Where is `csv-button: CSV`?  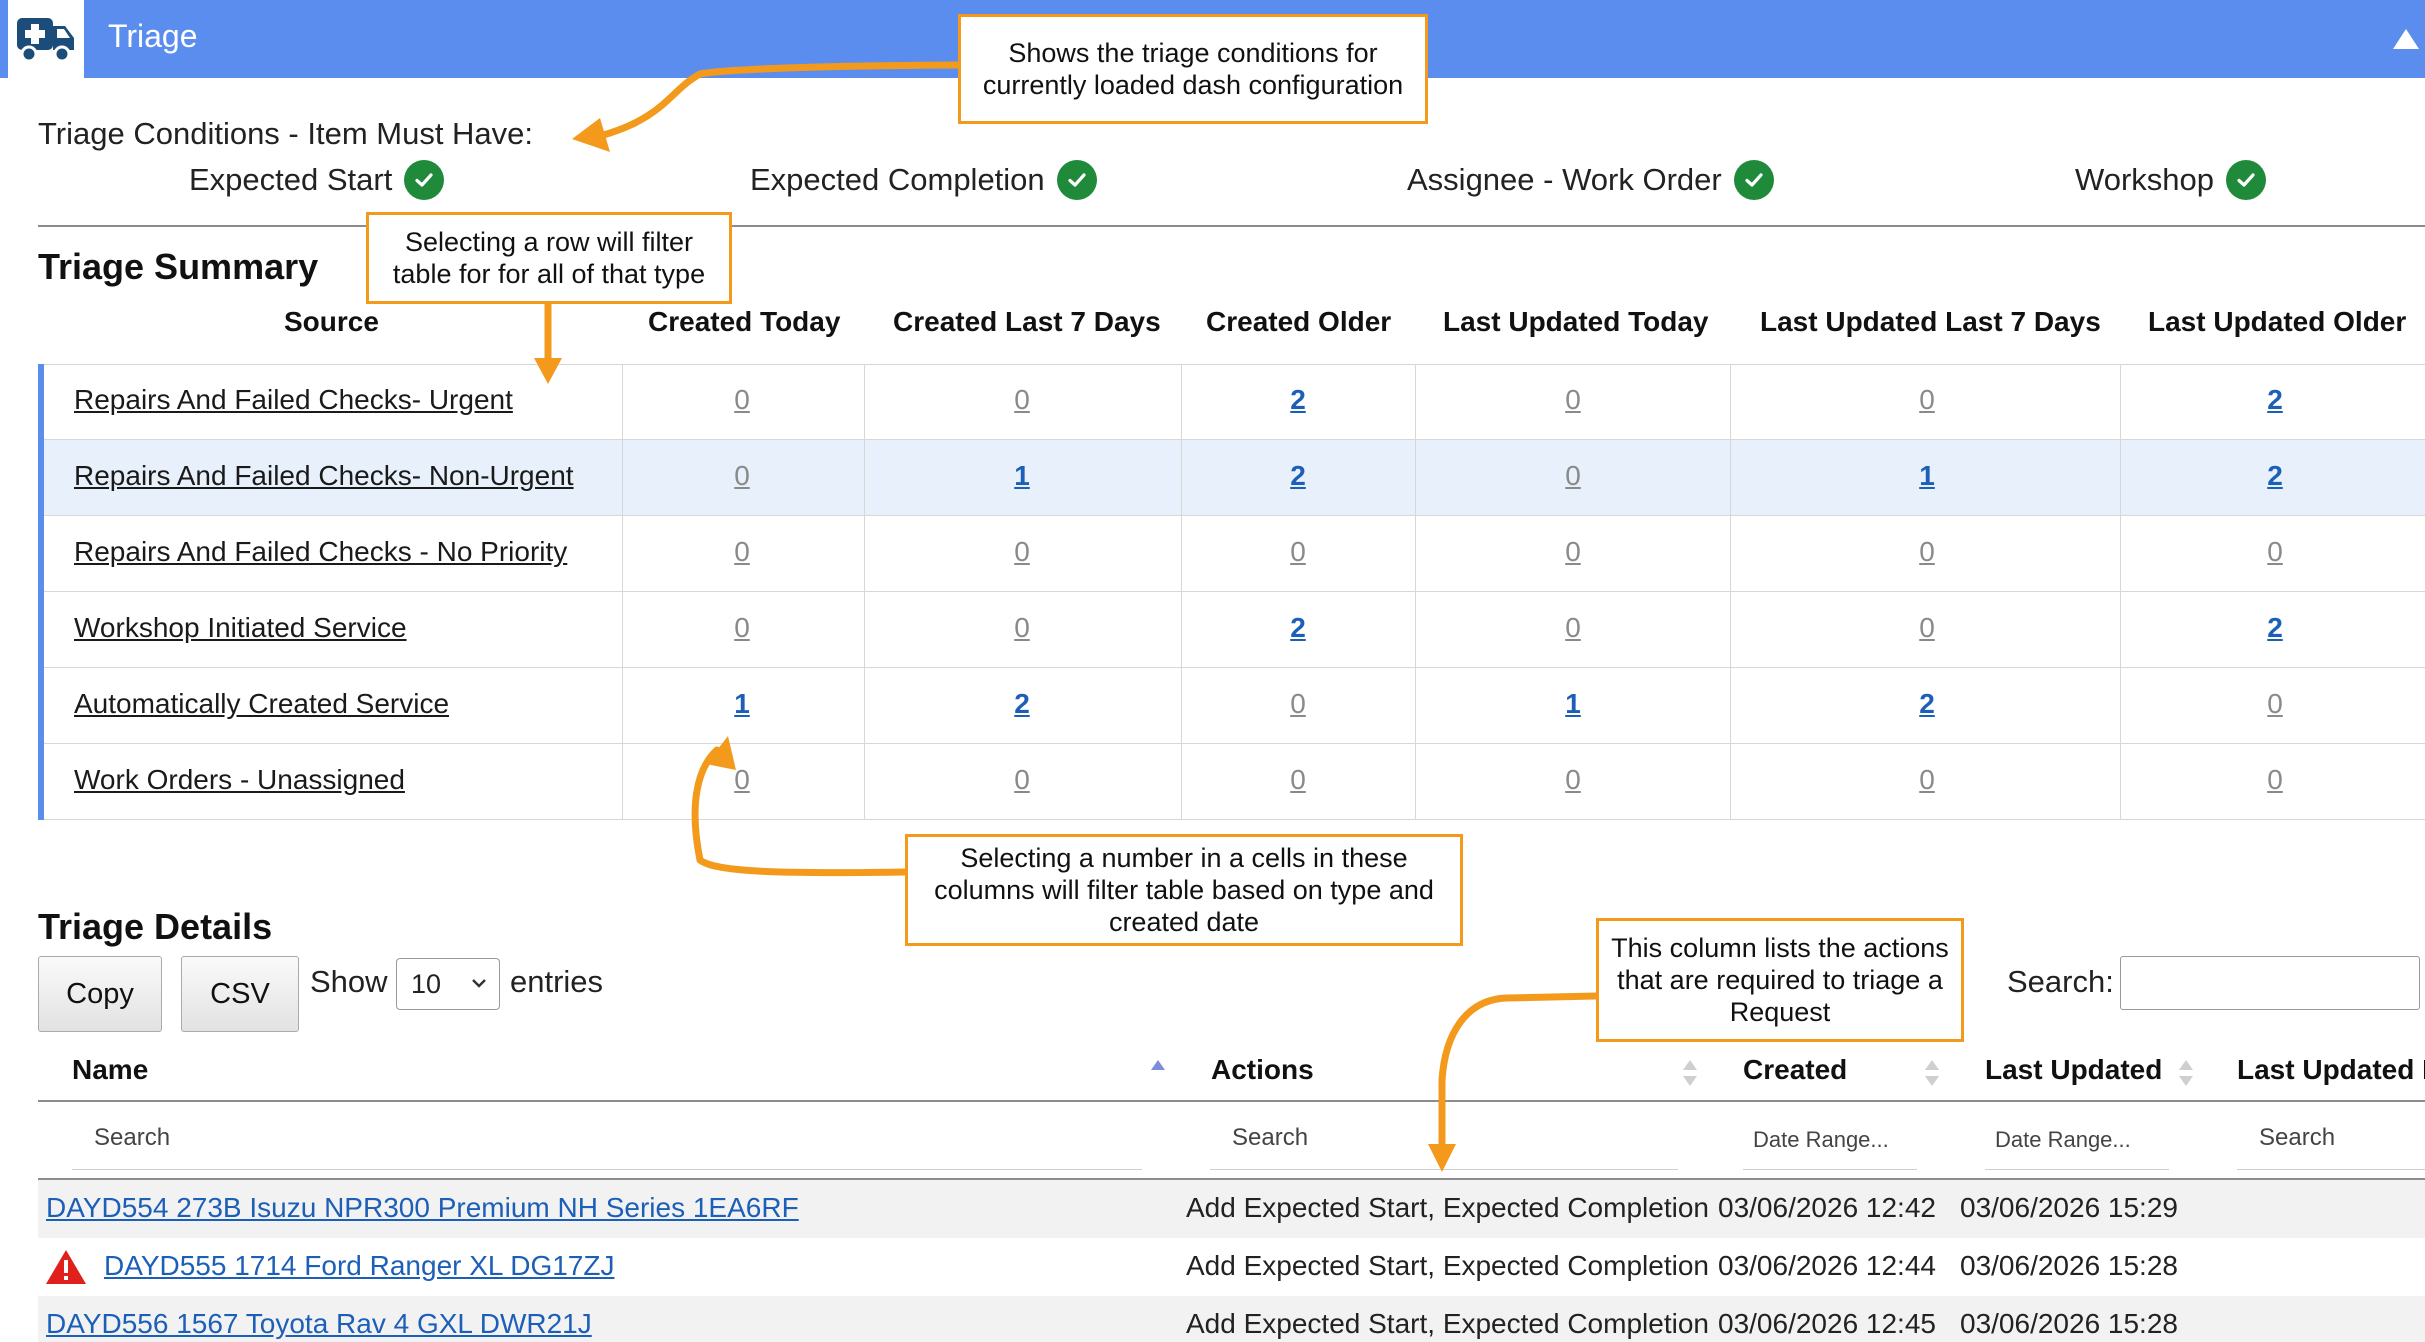 csv-button: CSV is located at coordinates (240, 994).